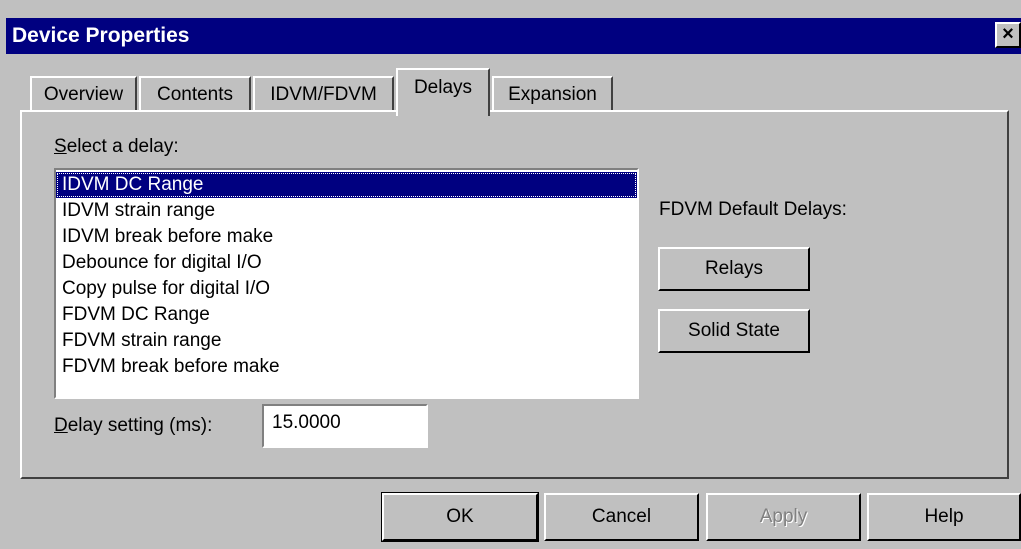 The width and height of the screenshot is (1021, 549). I want to click on list-item: IDVM DC Range, so click(346, 185).